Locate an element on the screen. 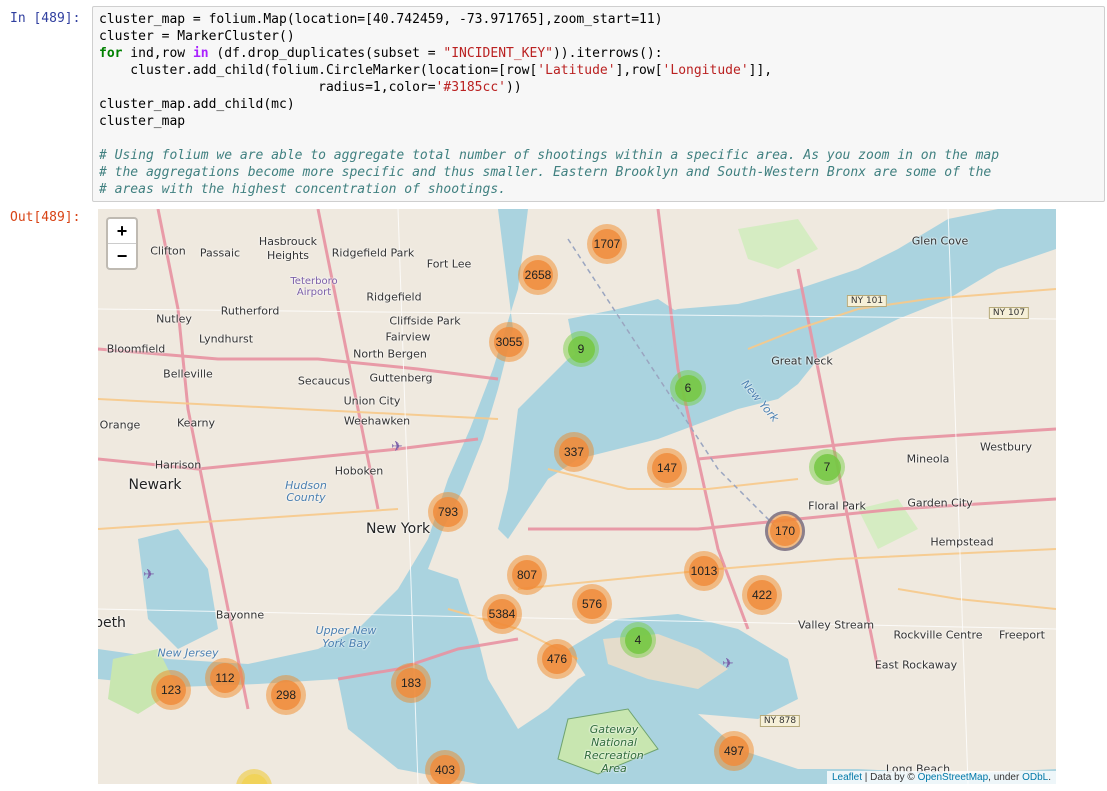 The height and width of the screenshot is (791, 1107). place-elizabeth: beth is located at coordinates (112, 623).